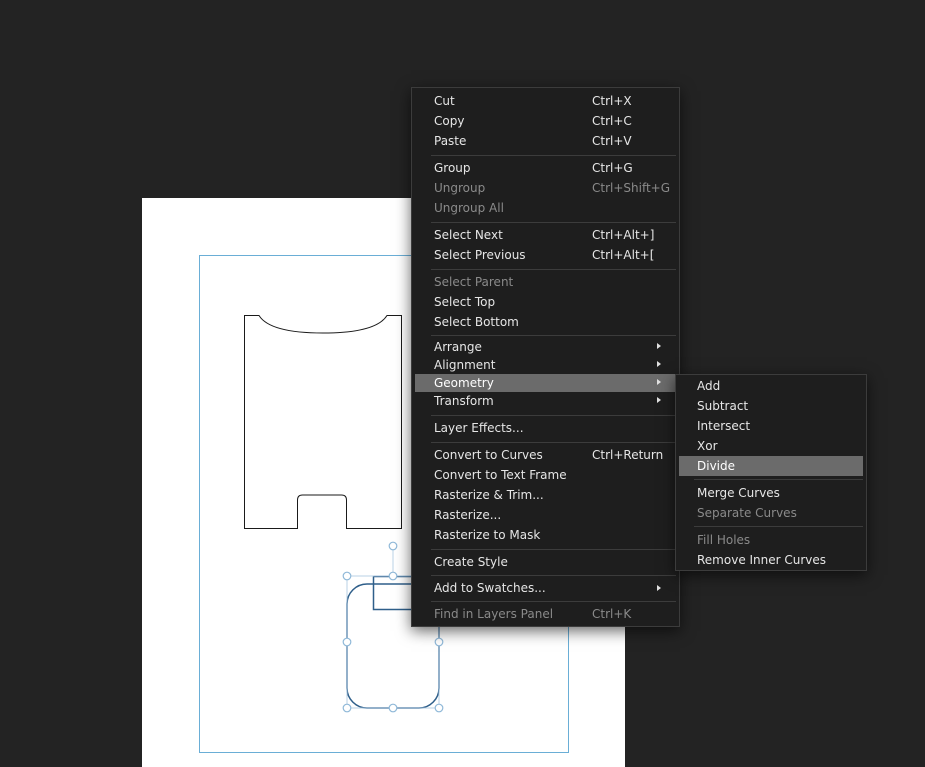  What do you see at coordinates (545, 365) in the screenshot?
I see `menu-item-alignment: Alignment` at bounding box center [545, 365].